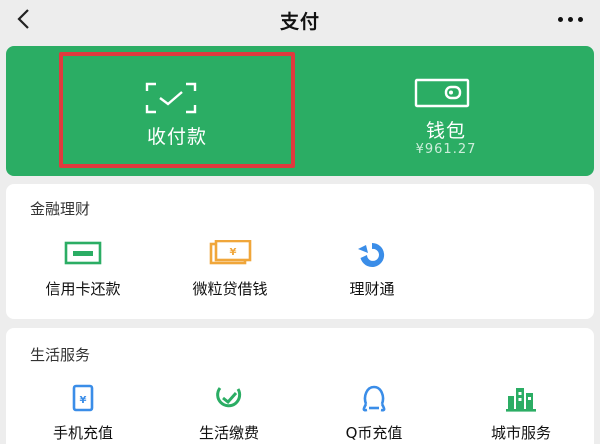  I want to click on qq-coin-icon, so click(374, 398).